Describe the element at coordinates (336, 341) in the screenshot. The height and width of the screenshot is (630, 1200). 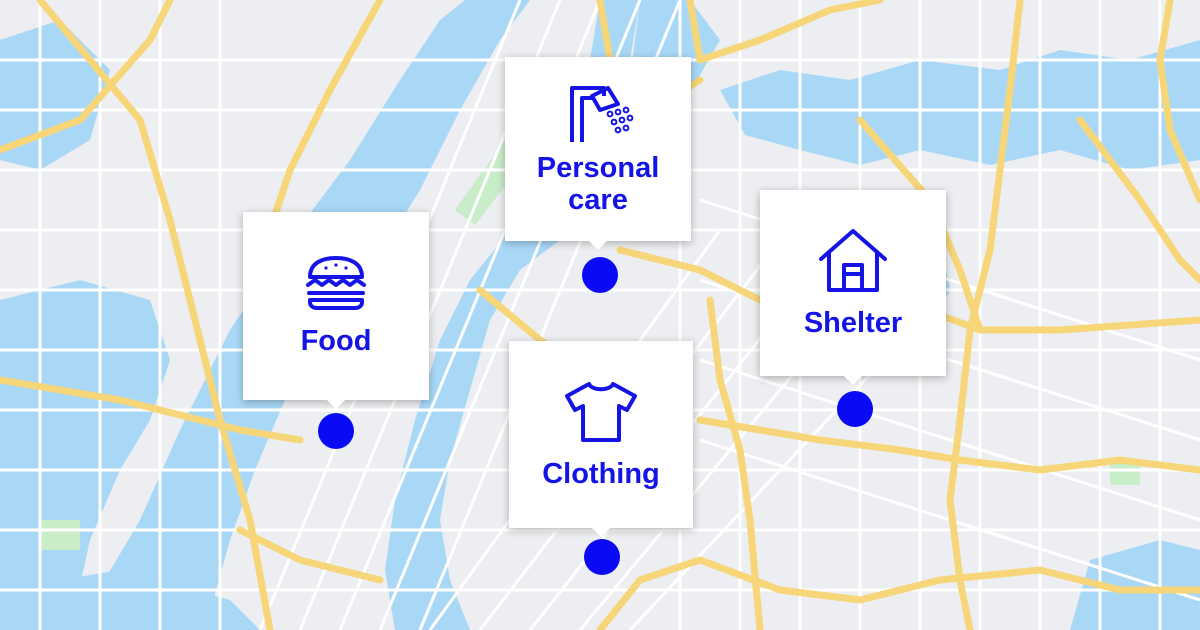
I see `marker-label: Food` at that location.